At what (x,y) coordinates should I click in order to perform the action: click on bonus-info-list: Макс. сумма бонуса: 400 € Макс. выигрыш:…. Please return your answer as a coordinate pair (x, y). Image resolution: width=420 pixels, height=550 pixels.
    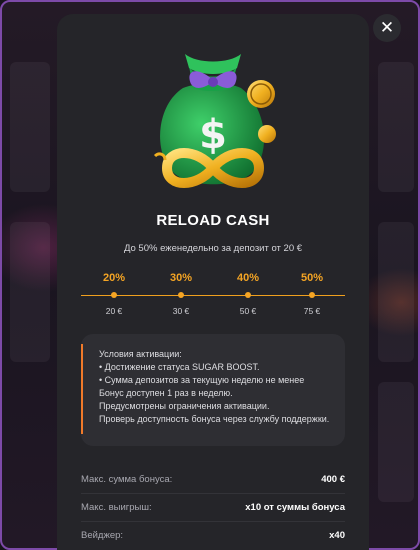
    Looking at the image, I should click on (213, 507).